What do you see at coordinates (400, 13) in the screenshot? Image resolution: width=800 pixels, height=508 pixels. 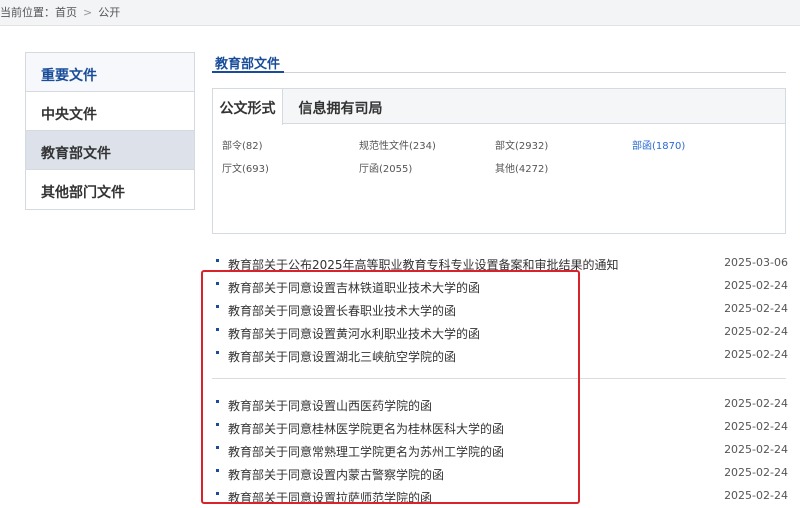 I see `breadcrumb: 当前位置：首页 > 公开` at bounding box center [400, 13].